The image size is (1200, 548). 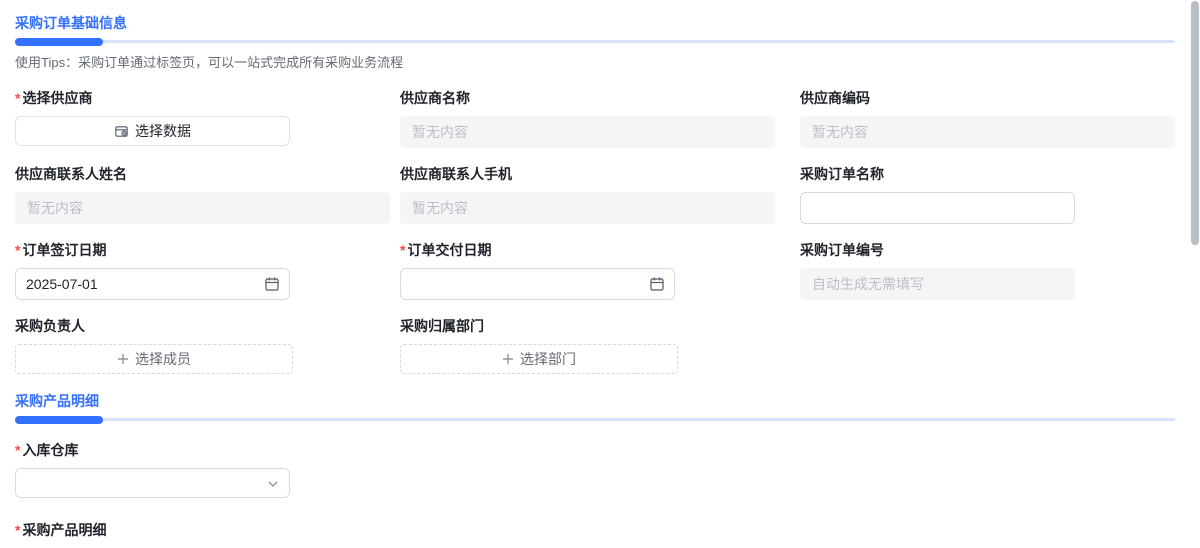 What do you see at coordinates (842, 250) in the screenshot?
I see `field-label-text: 采购订单编号` at bounding box center [842, 250].